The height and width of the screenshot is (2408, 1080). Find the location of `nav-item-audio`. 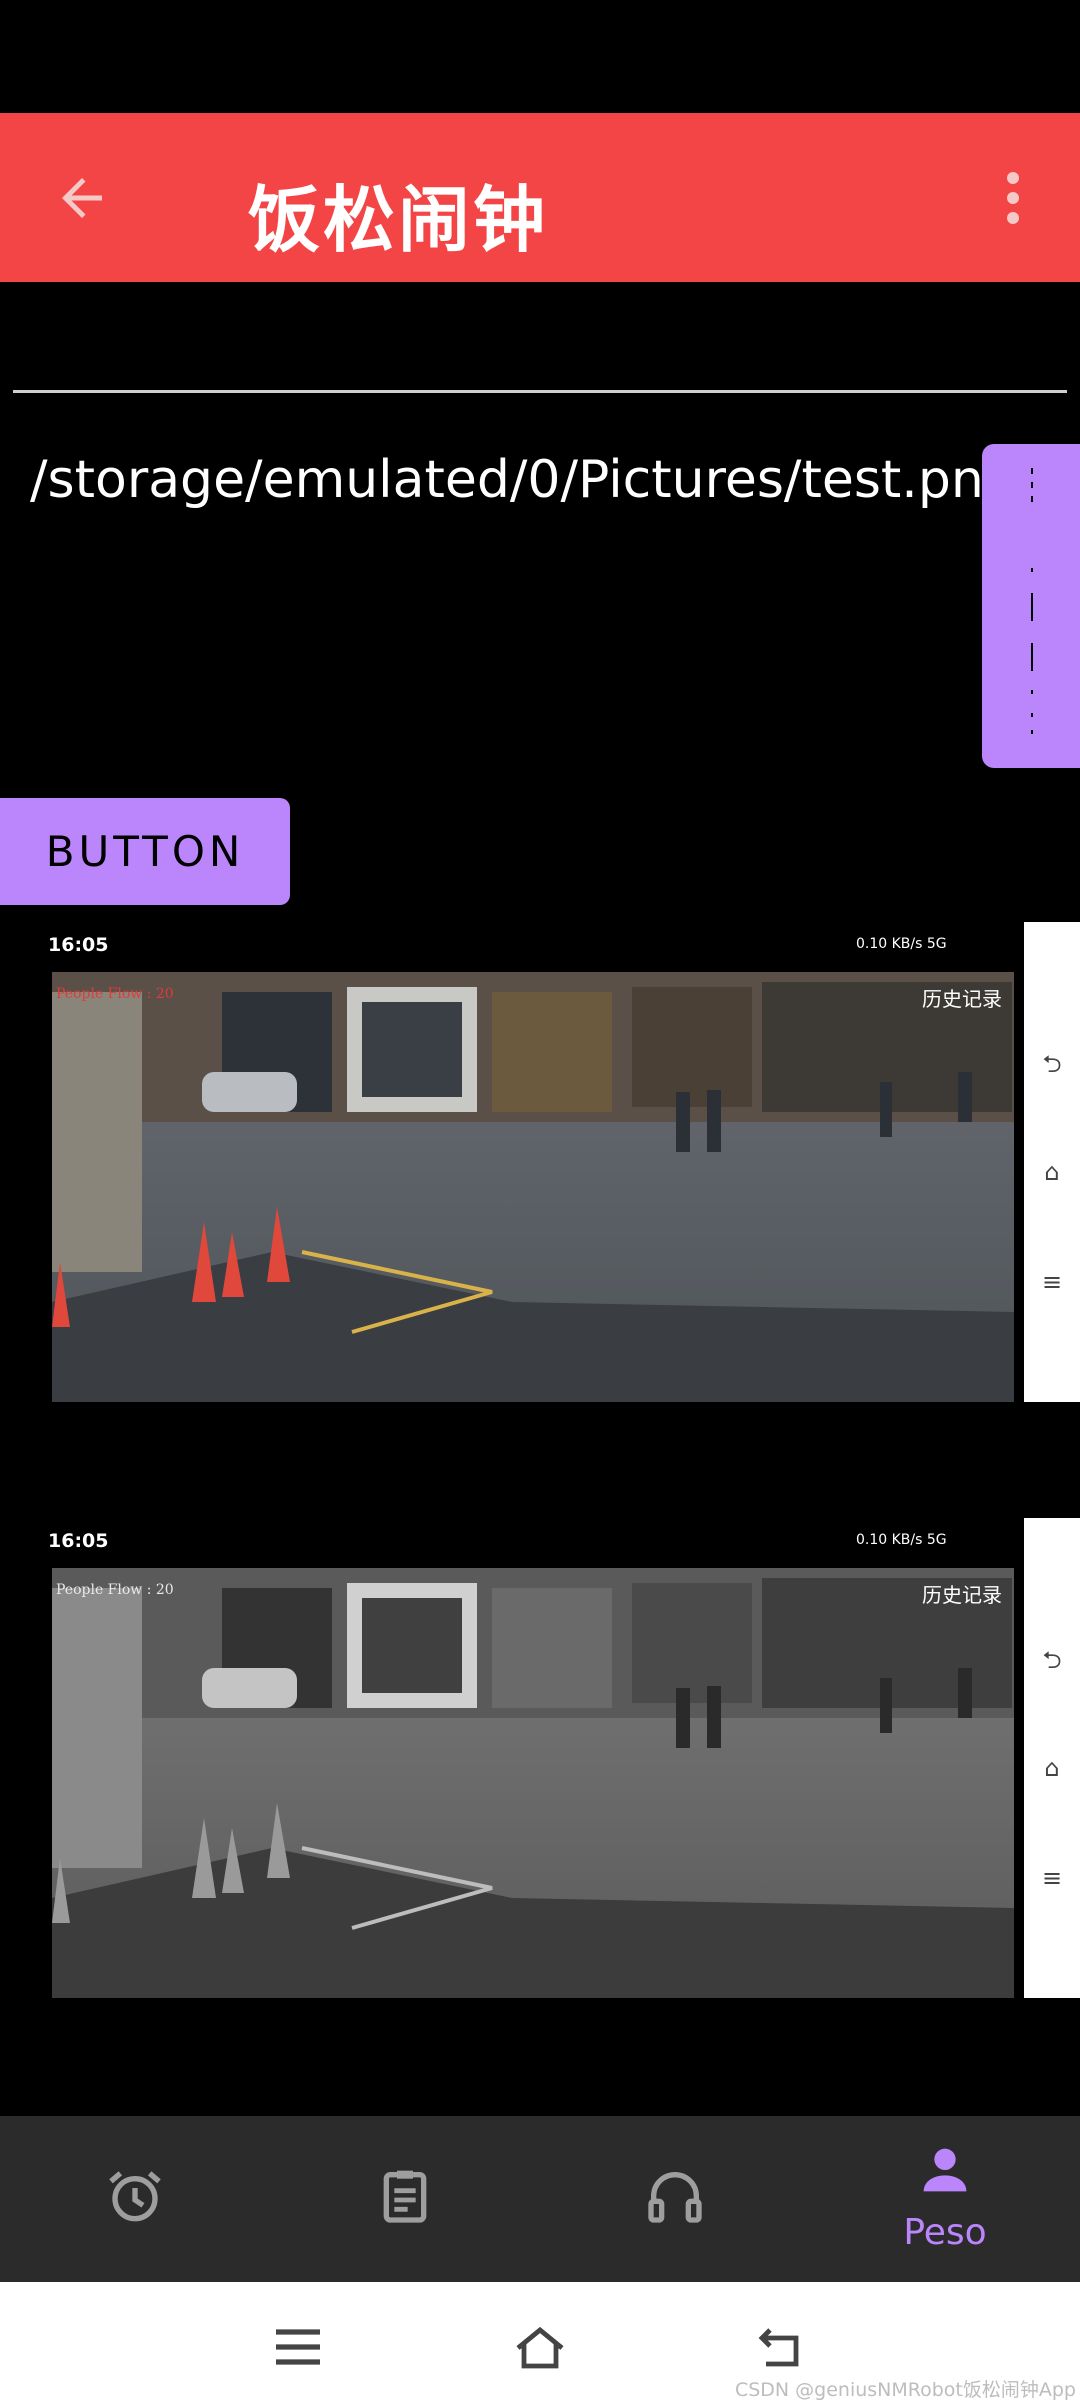

nav-item-audio is located at coordinates (675, 2199).